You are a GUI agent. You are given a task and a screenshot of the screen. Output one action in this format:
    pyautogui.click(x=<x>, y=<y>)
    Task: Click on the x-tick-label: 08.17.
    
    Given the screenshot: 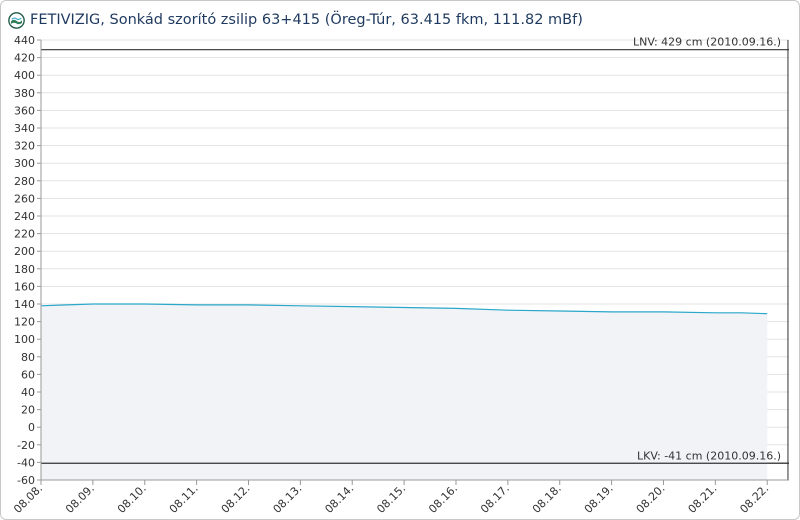 What is the action you would take?
    pyautogui.click(x=495, y=499)
    